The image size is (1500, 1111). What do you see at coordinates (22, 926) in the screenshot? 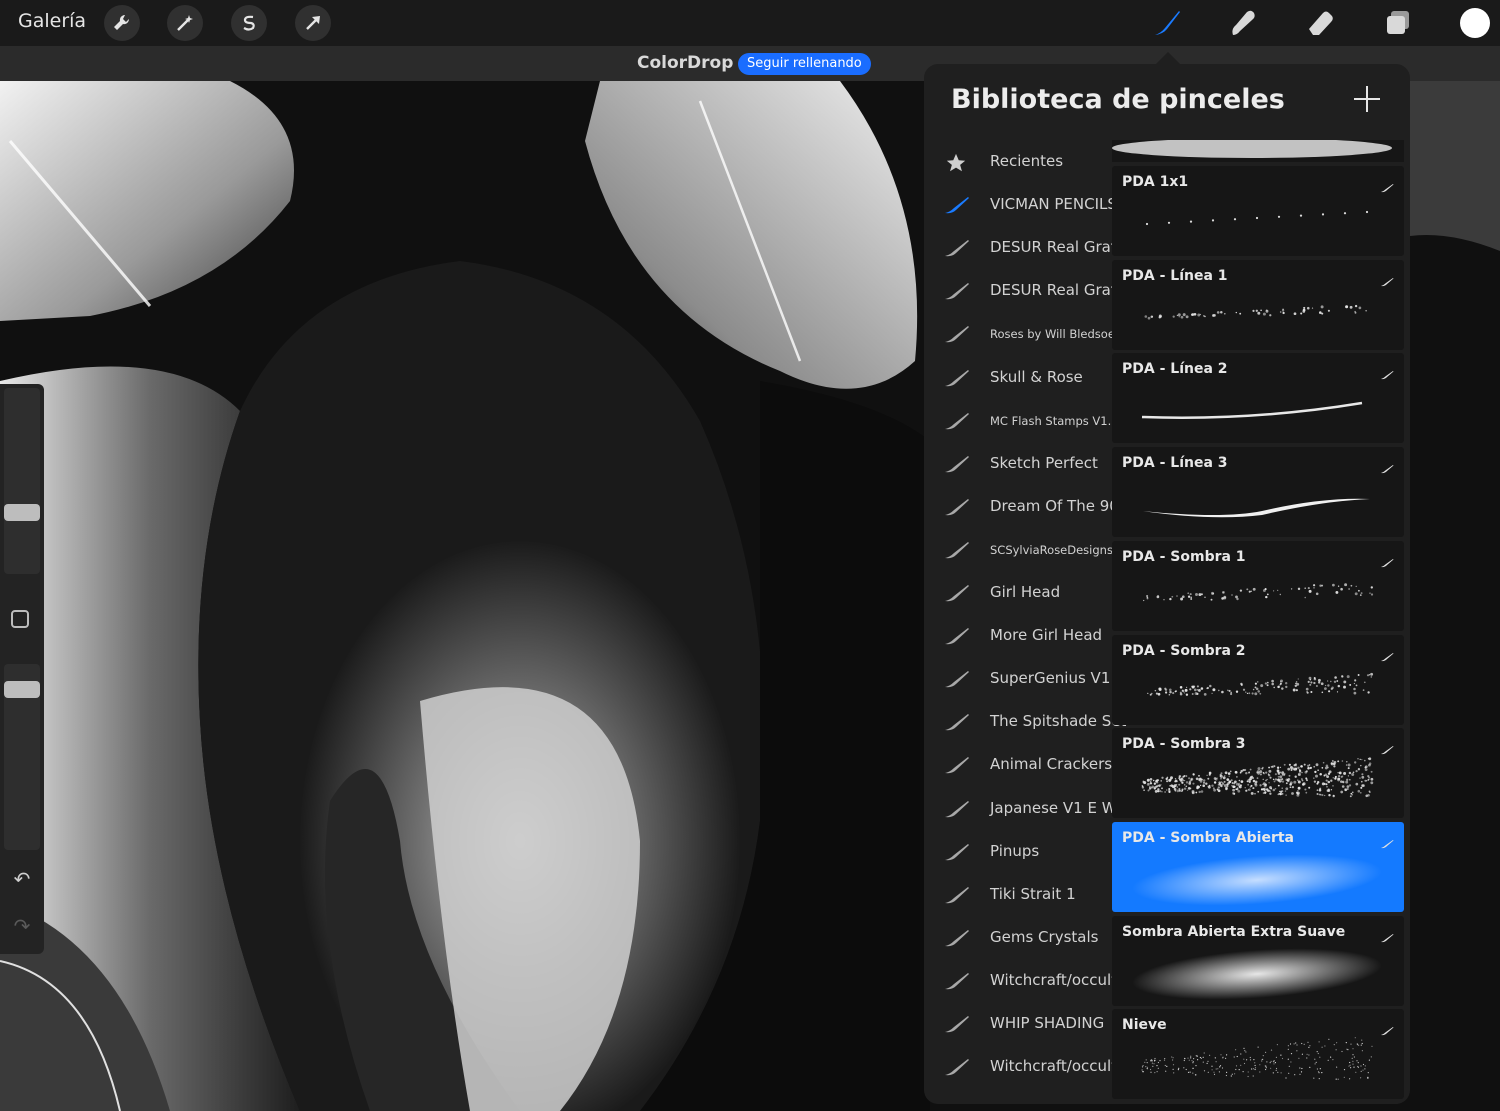
I see `redo-icon: ↷` at bounding box center [22, 926].